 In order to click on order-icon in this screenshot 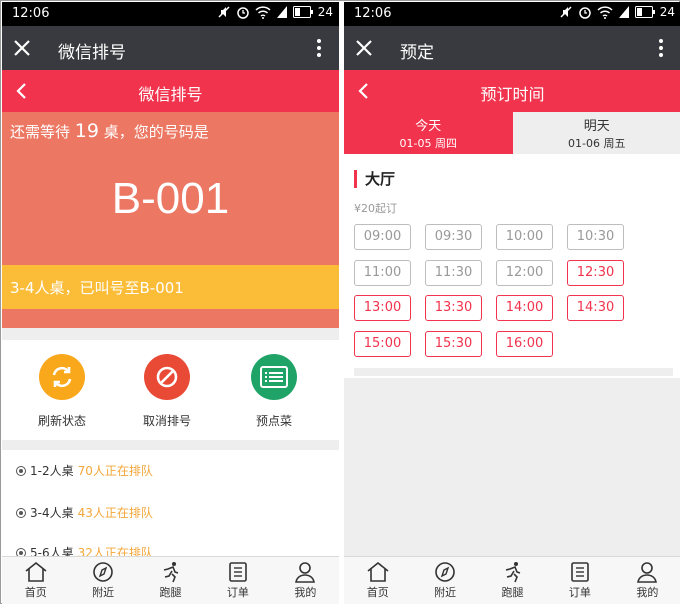, I will do `click(580, 572)`.